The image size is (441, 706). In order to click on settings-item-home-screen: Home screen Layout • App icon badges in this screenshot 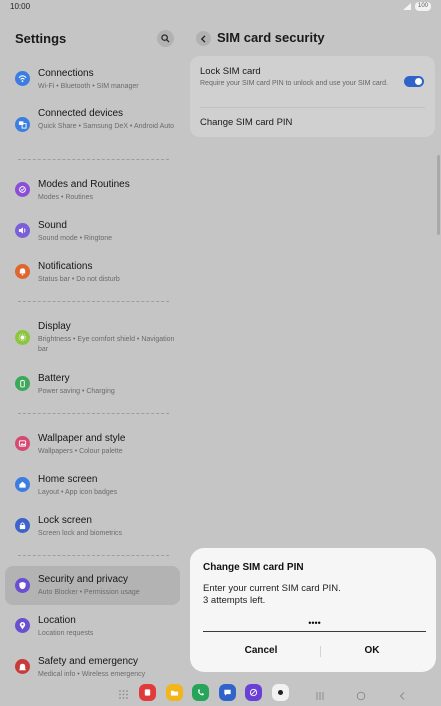, I will do `click(92, 485)`.